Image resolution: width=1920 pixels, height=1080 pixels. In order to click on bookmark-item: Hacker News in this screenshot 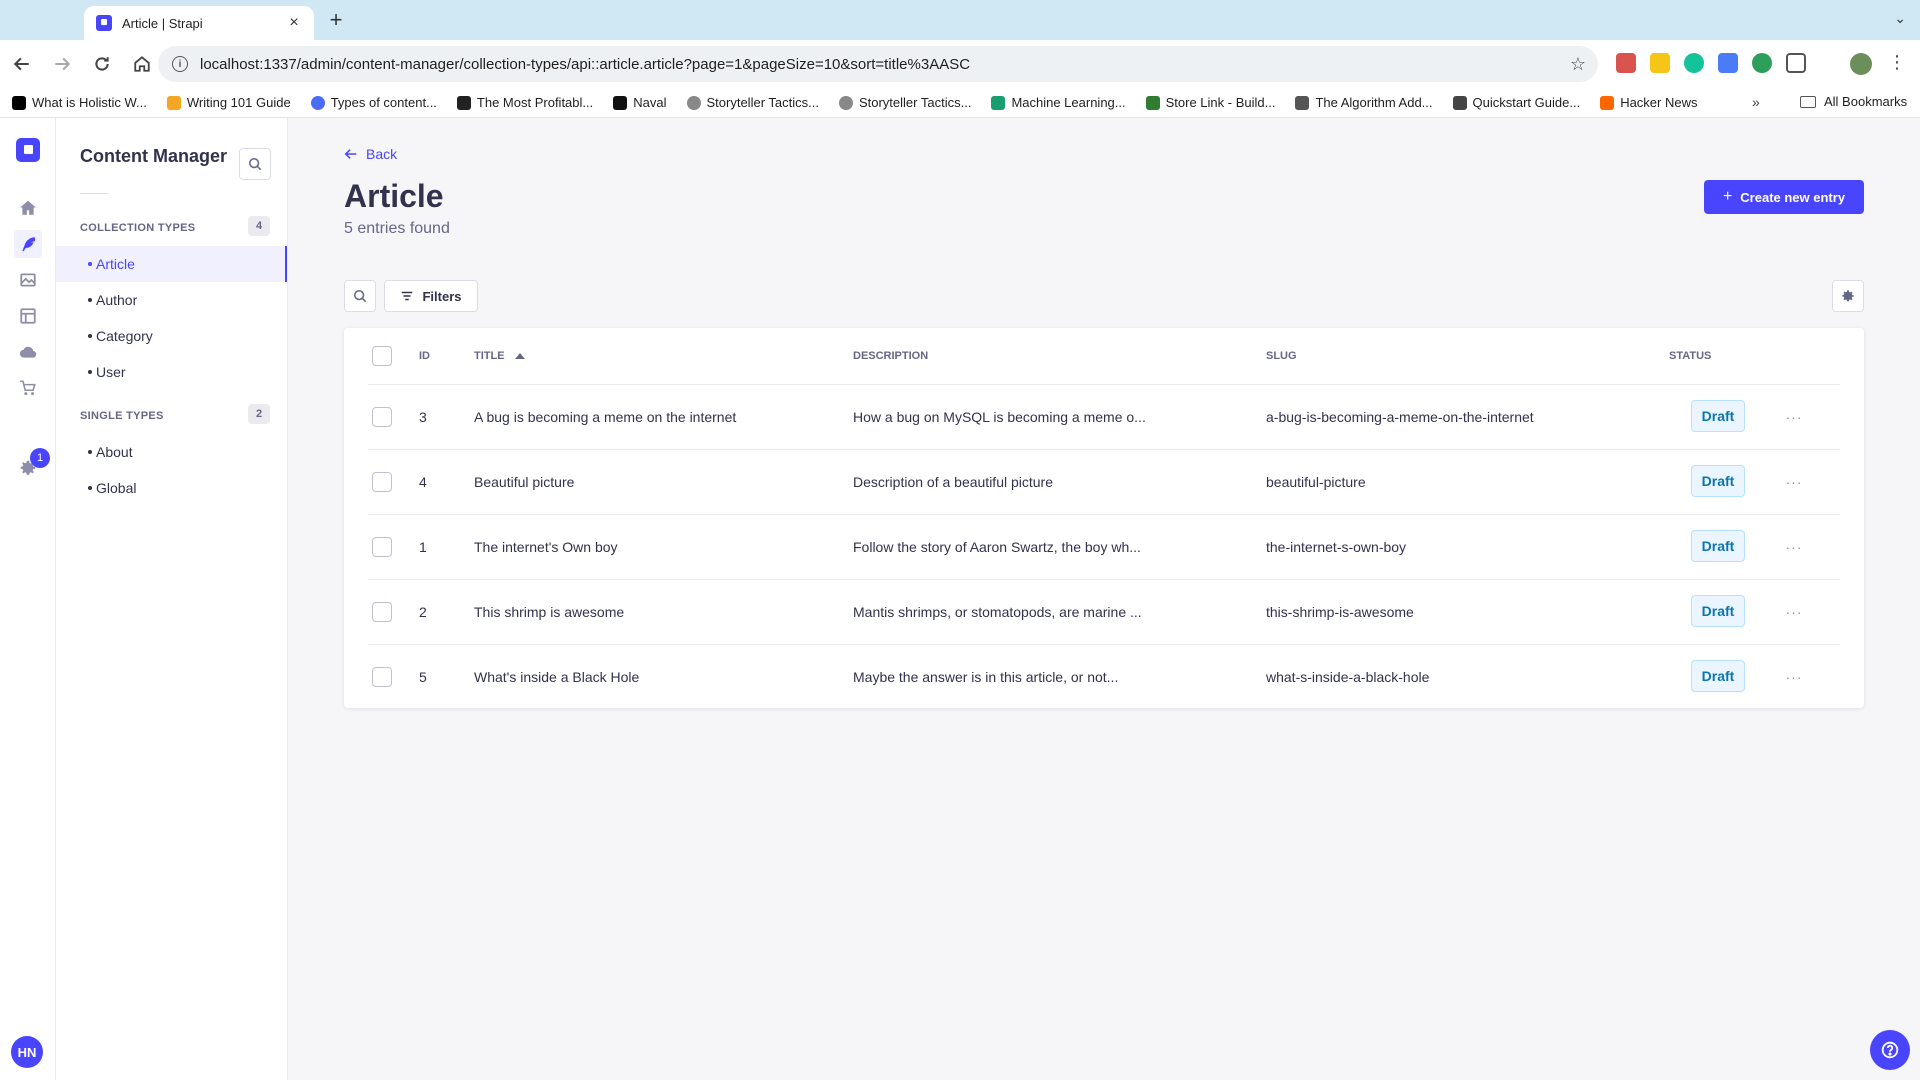, I will do `click(1648, 102)`.